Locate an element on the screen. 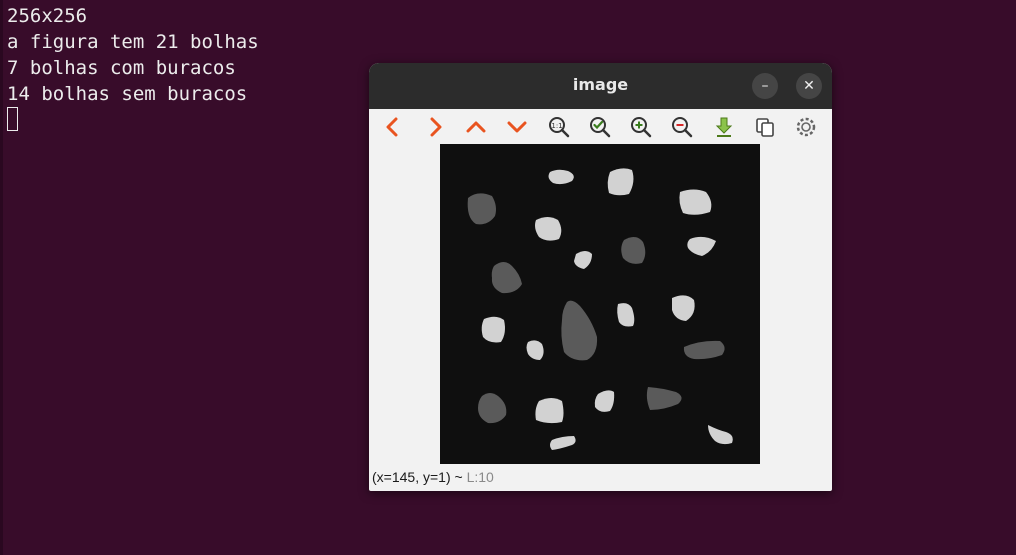 Image resolution: width=1016 pixels, height=555 pixels. terminal-line: a figura tem 21 bolhas is located at coordinates (133, 42).